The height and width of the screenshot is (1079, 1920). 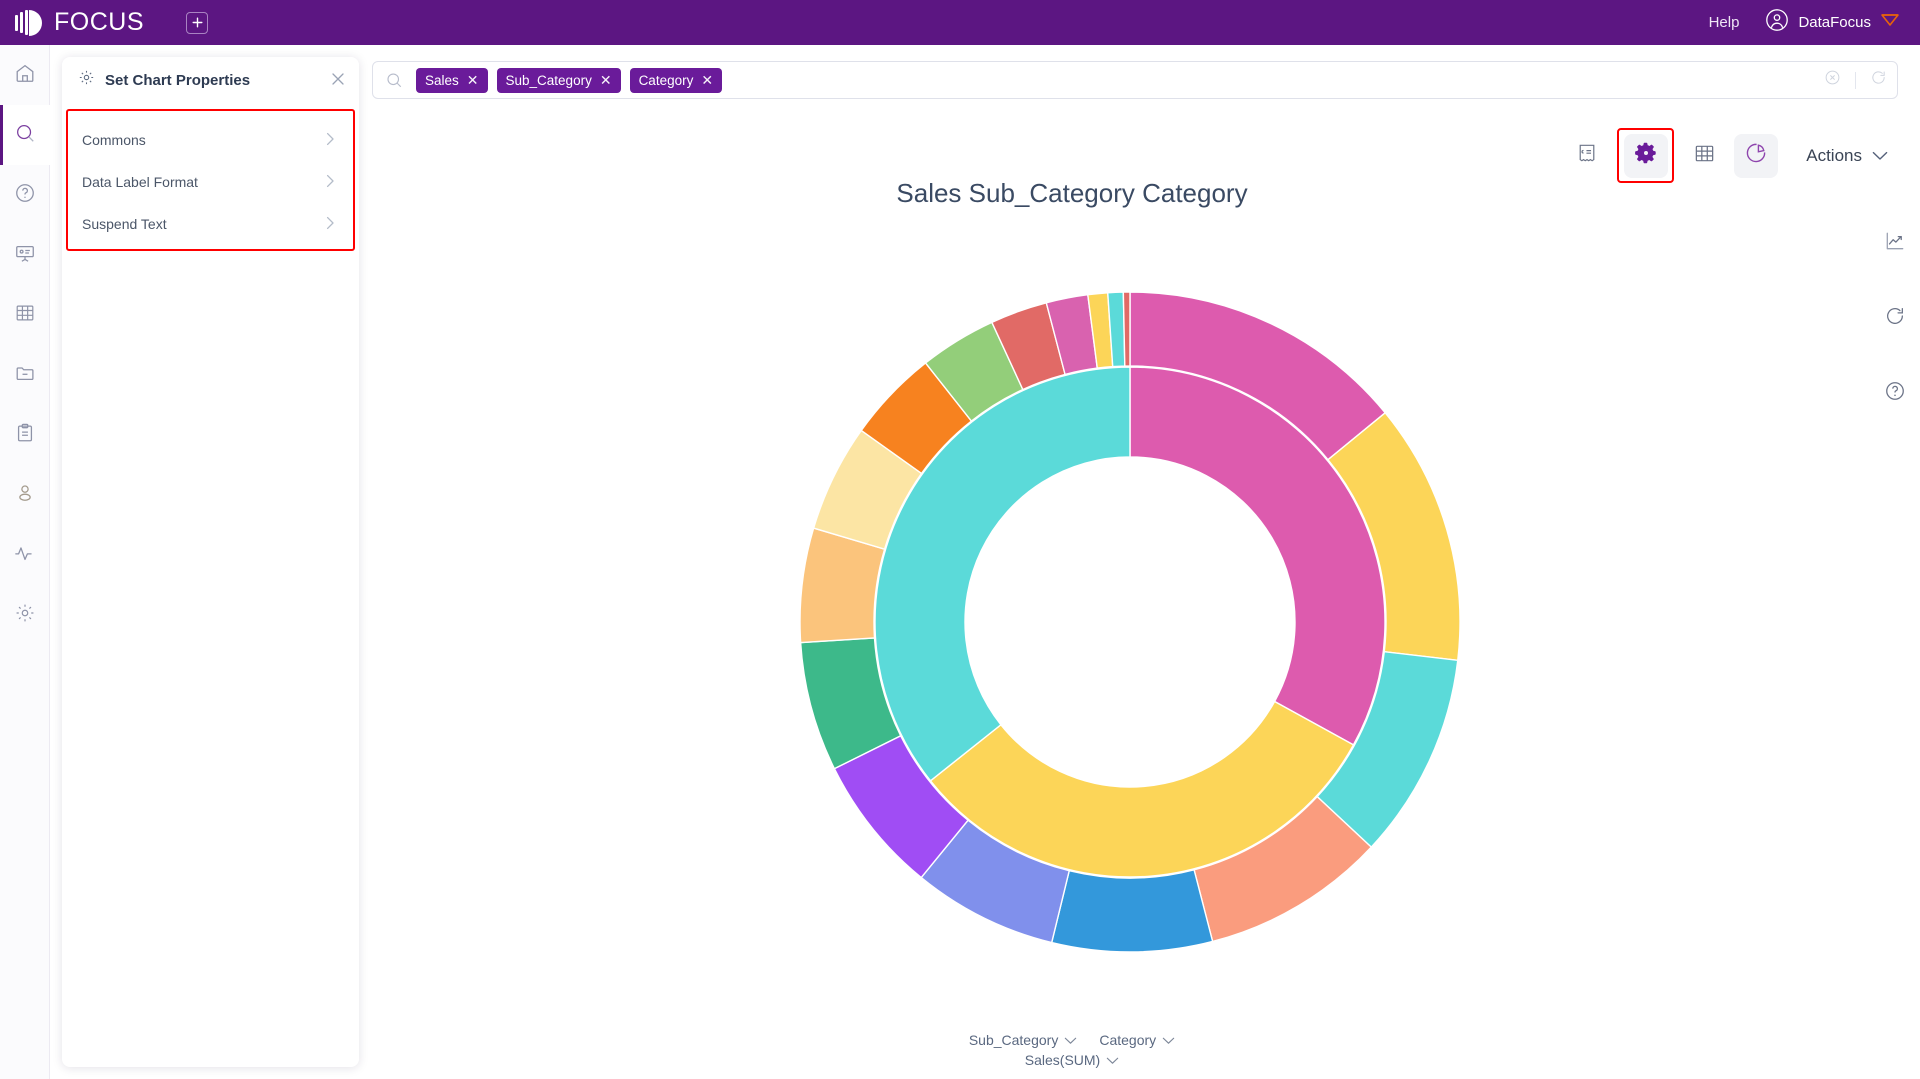 I want to click on sidebar-item-settings, so click(x=25, y=615).